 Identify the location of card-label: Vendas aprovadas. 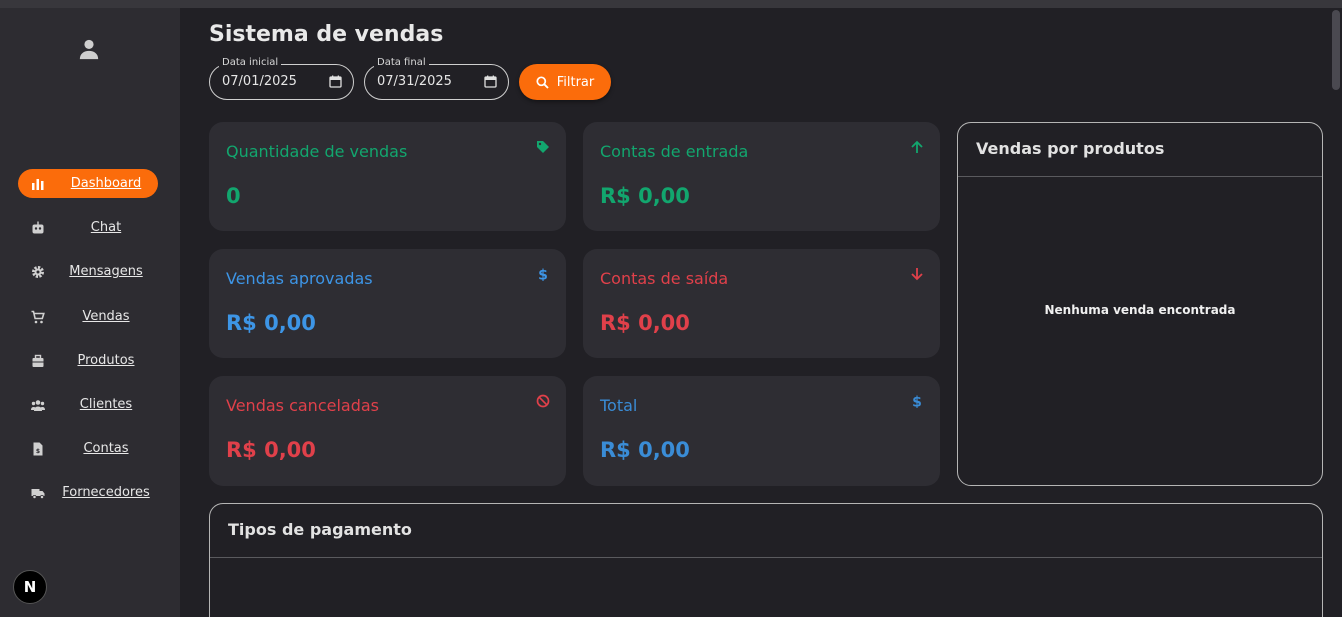
(299, 278).